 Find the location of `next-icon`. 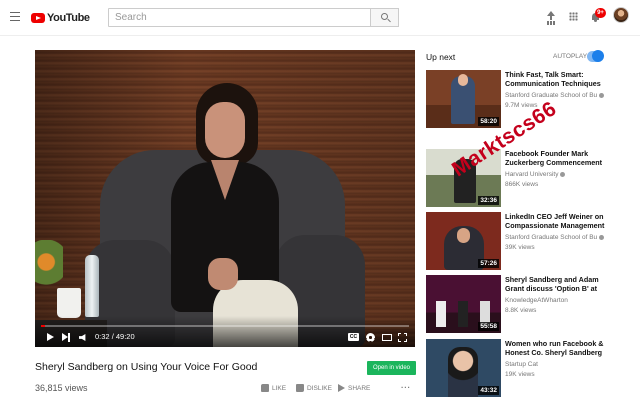

next-icon is located at coordinates (66, 337).